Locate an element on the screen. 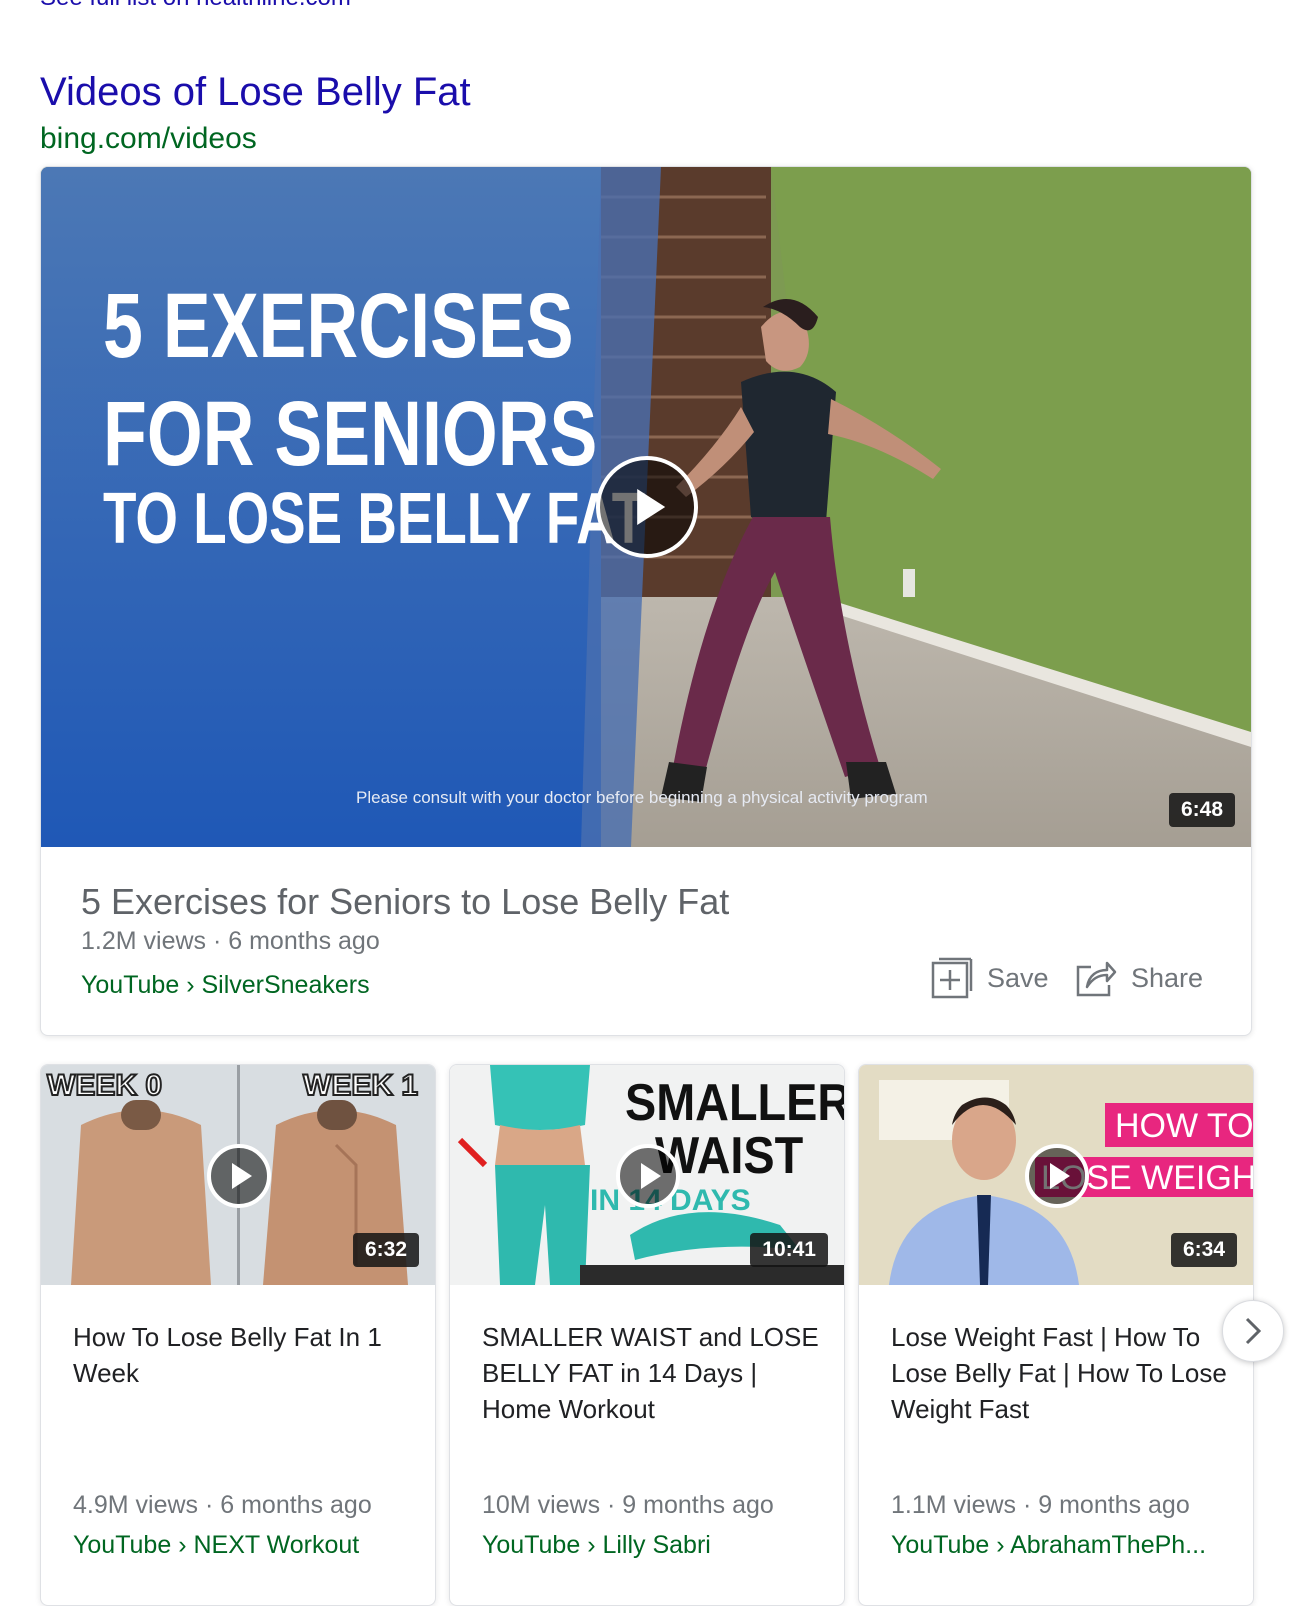  featured-duration-badge: 6:48 is located at coordinates (1201, 810).